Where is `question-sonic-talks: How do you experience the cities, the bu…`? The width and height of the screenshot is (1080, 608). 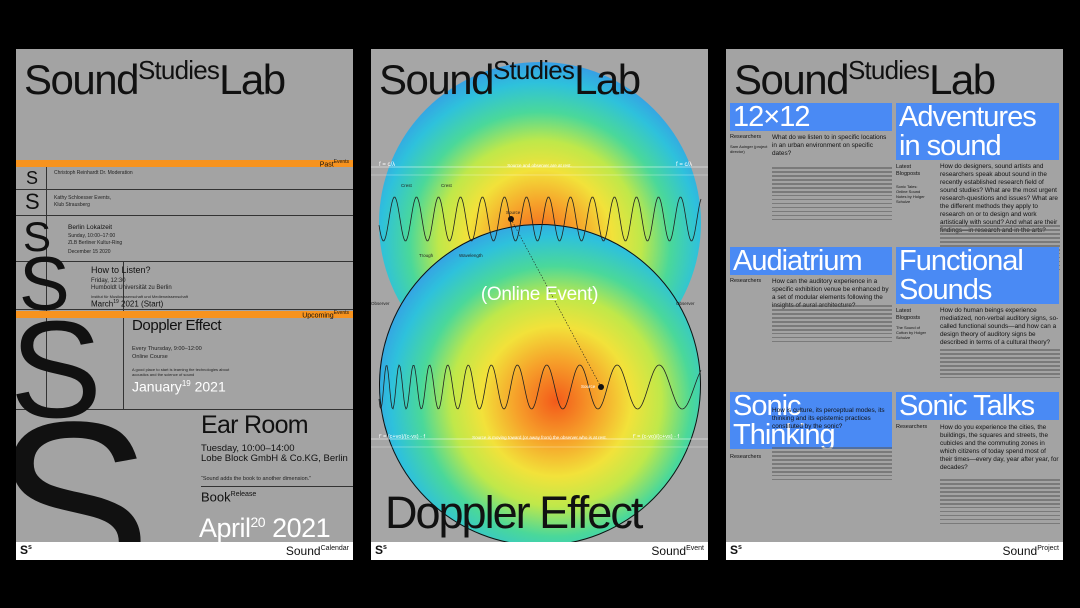 question-sonic-talks: How do you experience the cities, the bu… is located at coordinates (999, 447).